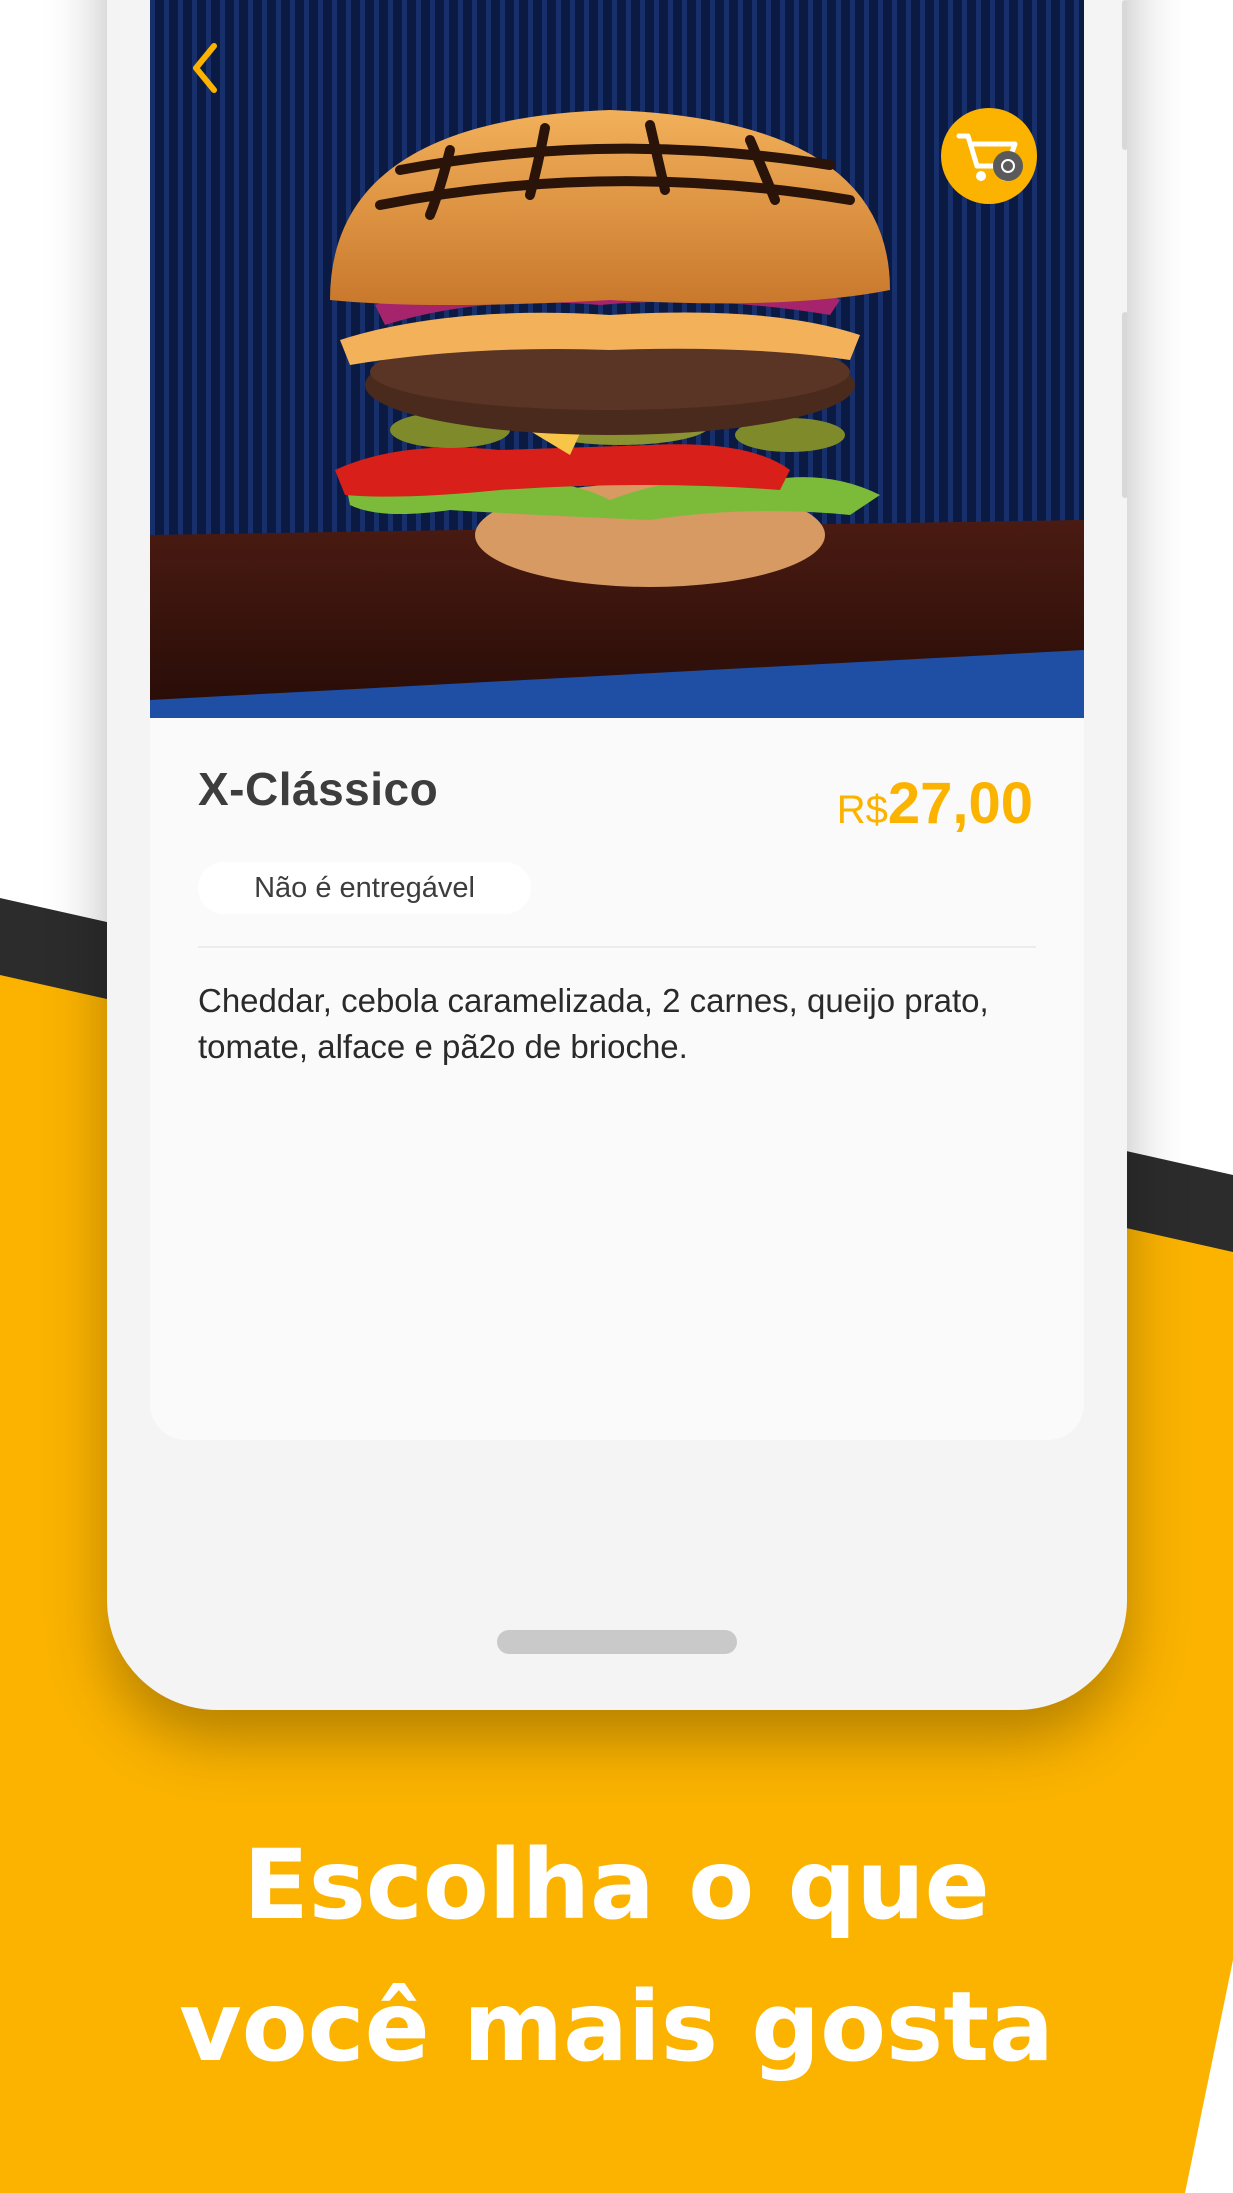 This screenshot has height=2193, width=1233. I want to click on tagline-line-1: Escolha o que, so click(616, 1885).